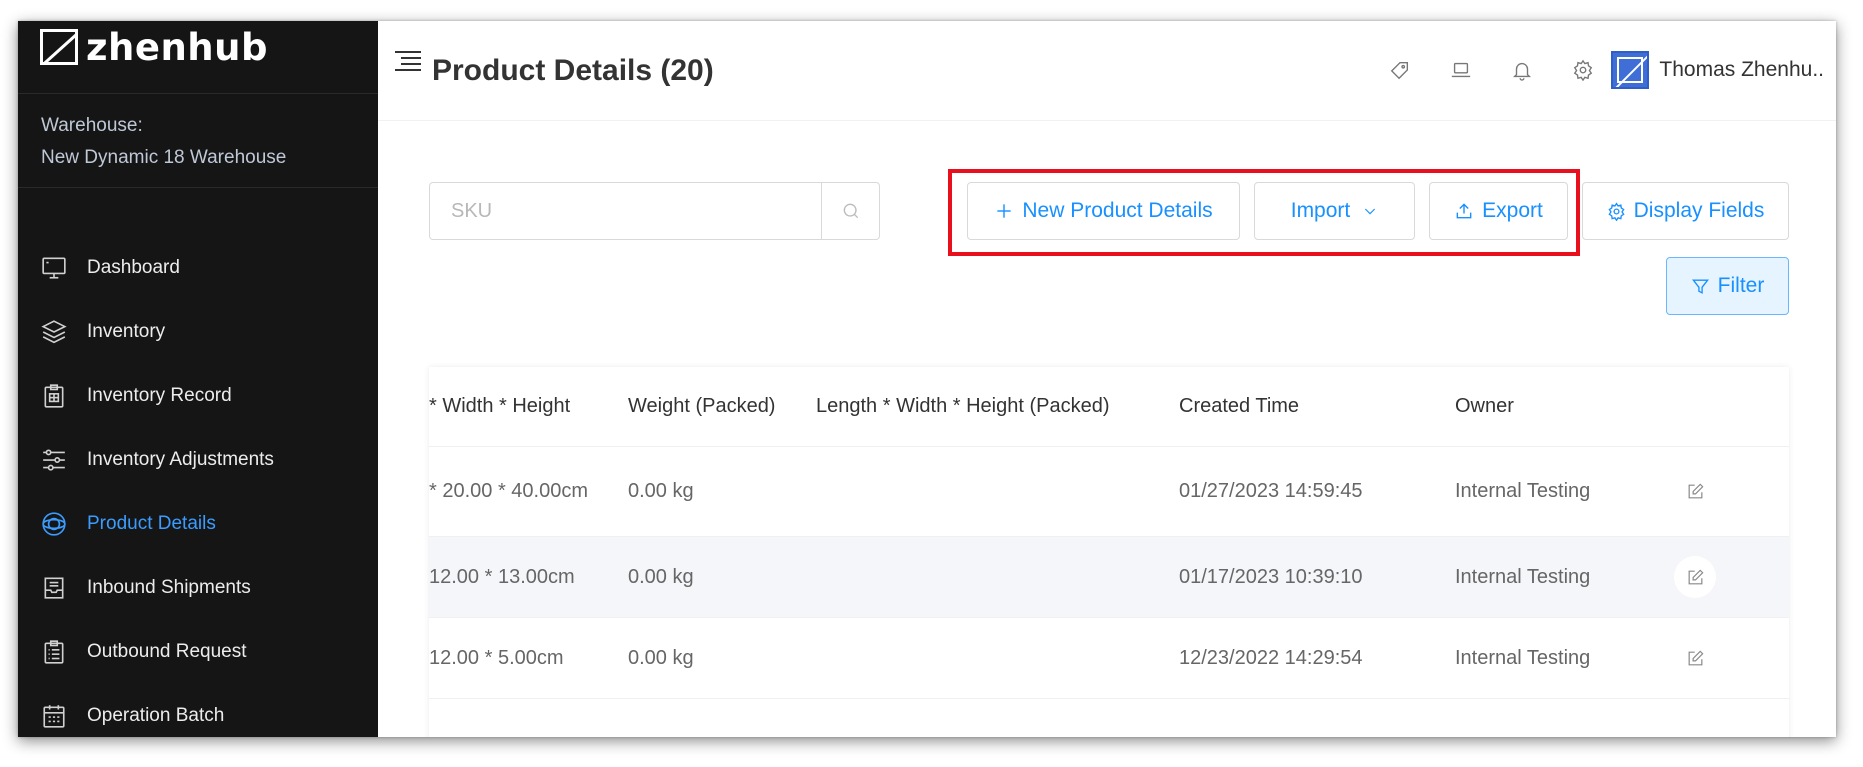 The image size is (1863, 767). Describe the element at coordinates (850, 211) in the screenshot. I see `search-icon` at that location.